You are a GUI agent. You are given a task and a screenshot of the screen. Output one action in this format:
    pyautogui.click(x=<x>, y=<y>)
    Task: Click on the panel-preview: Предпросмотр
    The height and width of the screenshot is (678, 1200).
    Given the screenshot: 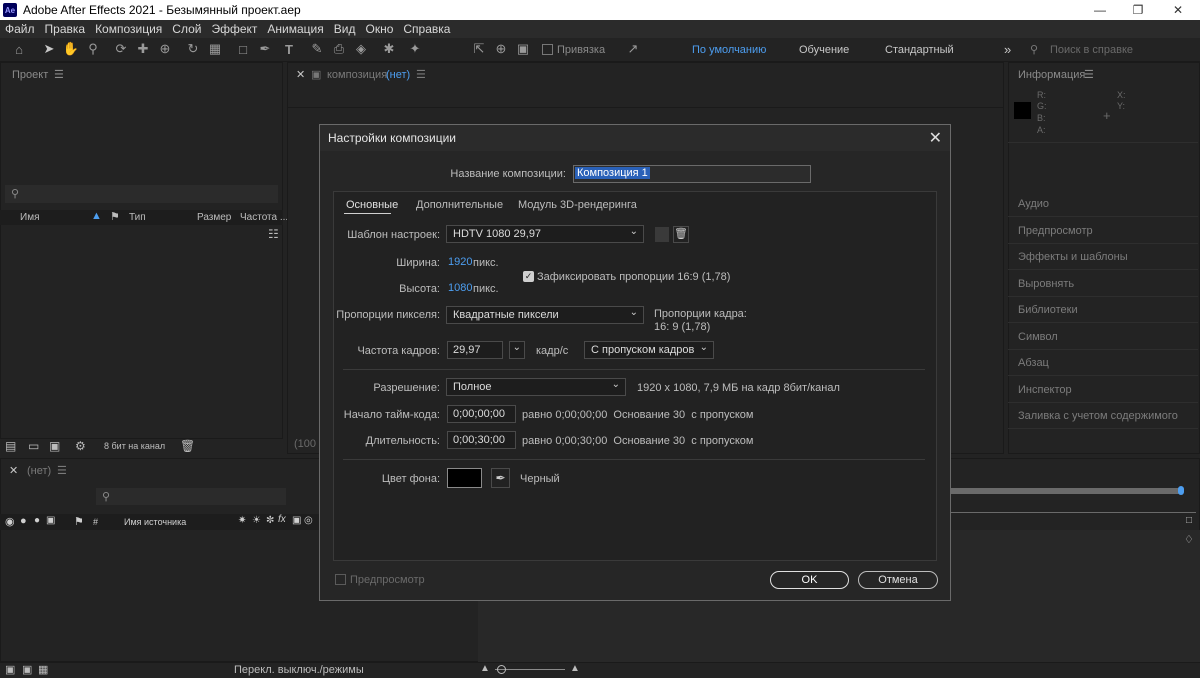 What is the action you would take?
    pyautogui.click(x=1055, y=231)
    